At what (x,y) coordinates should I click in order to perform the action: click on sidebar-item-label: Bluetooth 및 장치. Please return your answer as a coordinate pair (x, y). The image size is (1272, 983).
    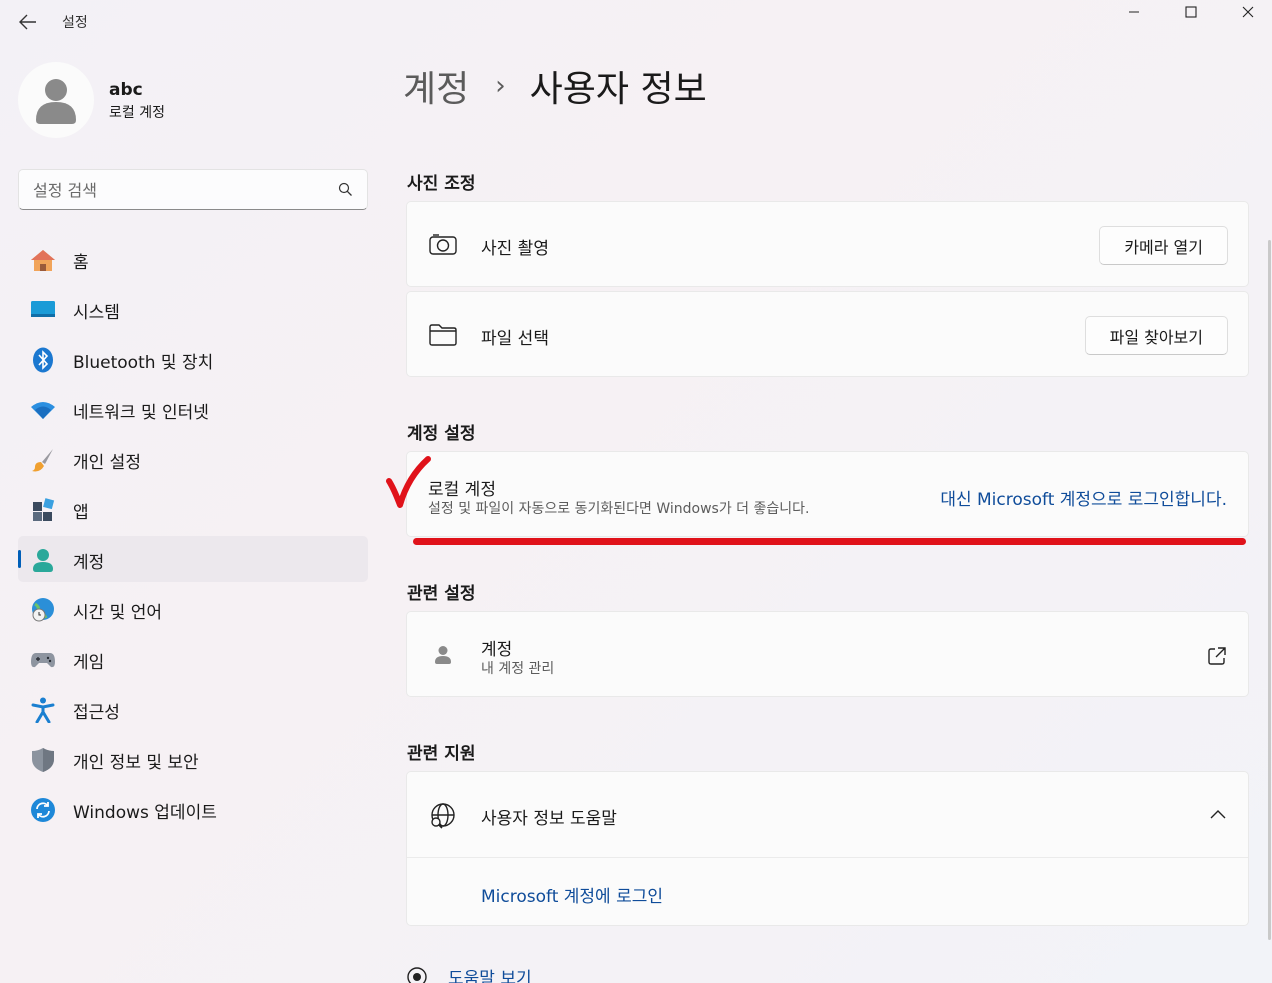
    Looking at the image, I should click on (143, 363).